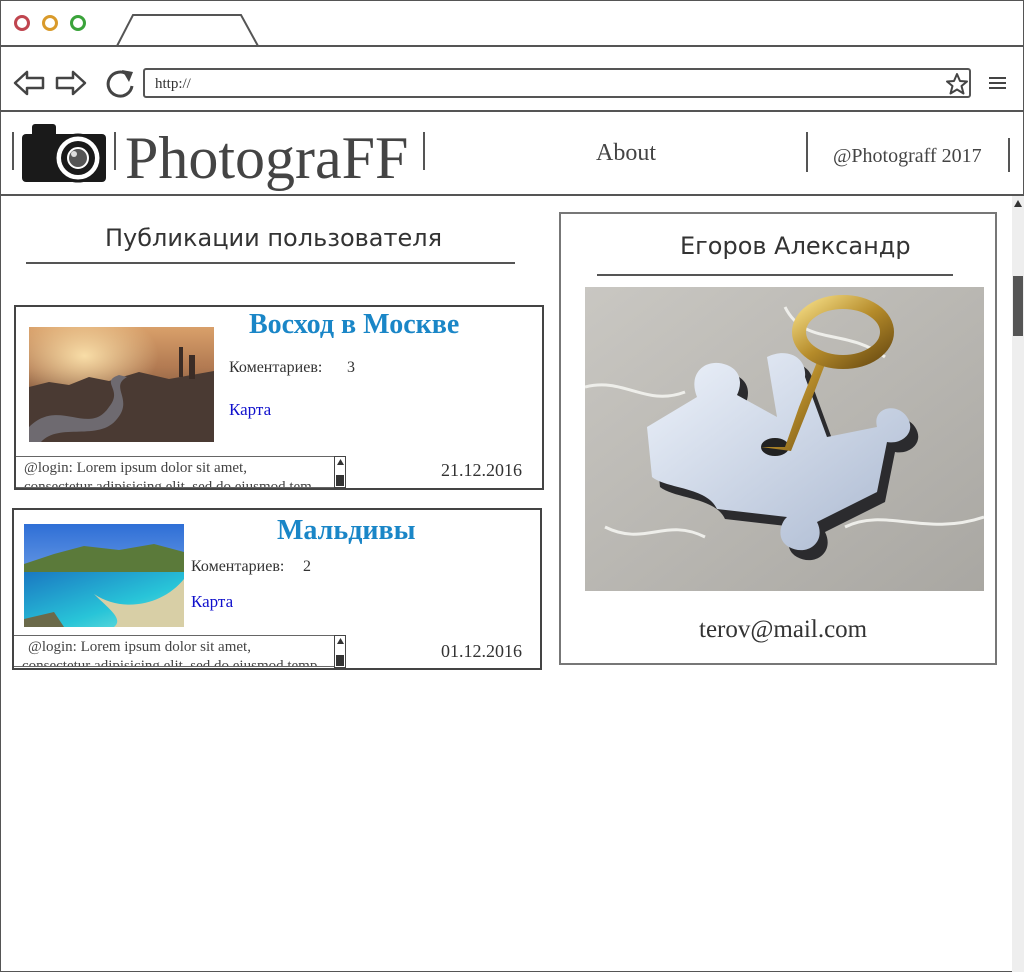 This screenshot has width=1024, height=972. Describe the element at coordinates (998, 83) in the screenshot. I see `menu-hamburger-icon` at that location.